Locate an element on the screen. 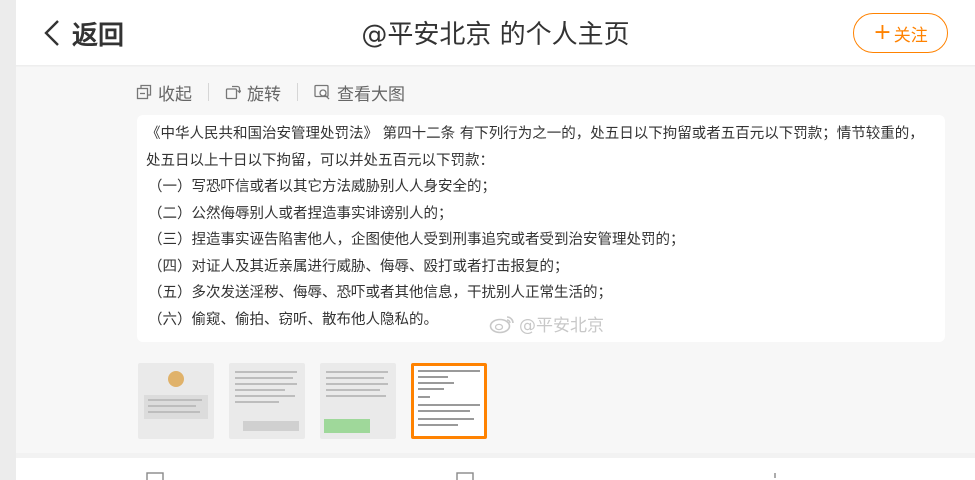 This screenshot has height=480, width=975. follow-label: 关注 is located at coordinates (910, 35).